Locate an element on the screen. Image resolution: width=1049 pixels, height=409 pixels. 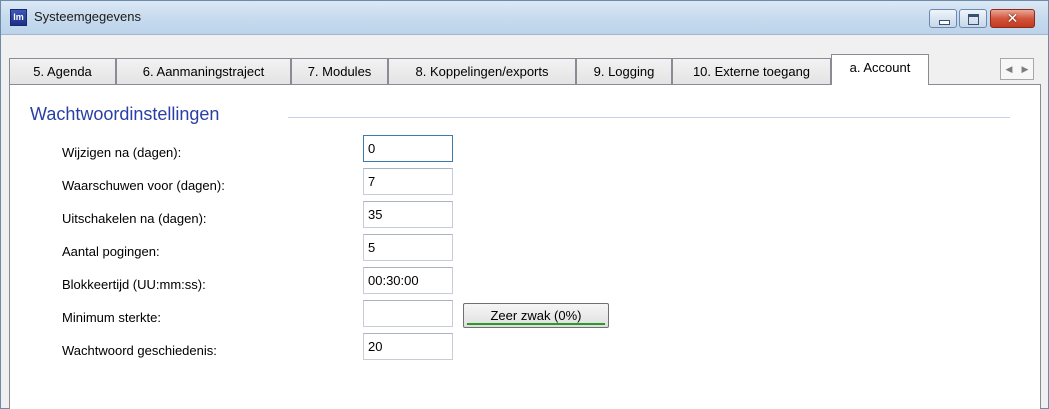
section-divider is located at coordinates (649, 117).